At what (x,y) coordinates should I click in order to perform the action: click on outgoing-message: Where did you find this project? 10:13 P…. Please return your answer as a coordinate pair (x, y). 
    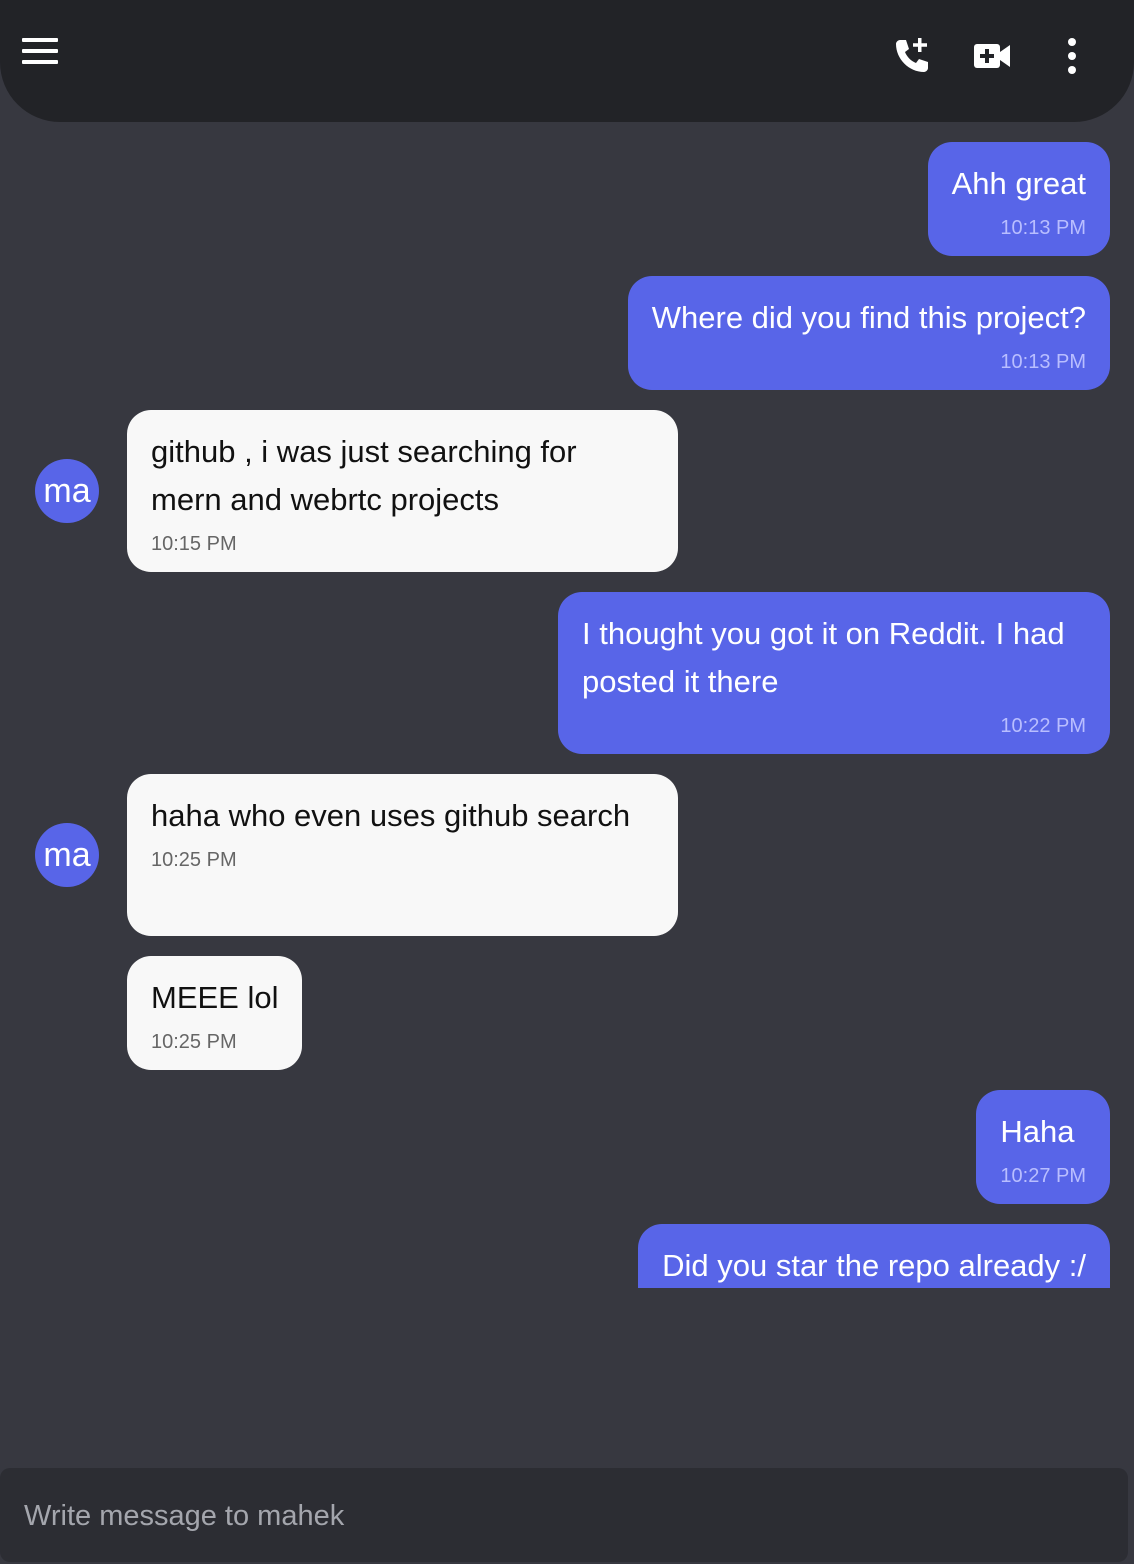
    Looking at the image, I should click on (868, 333).